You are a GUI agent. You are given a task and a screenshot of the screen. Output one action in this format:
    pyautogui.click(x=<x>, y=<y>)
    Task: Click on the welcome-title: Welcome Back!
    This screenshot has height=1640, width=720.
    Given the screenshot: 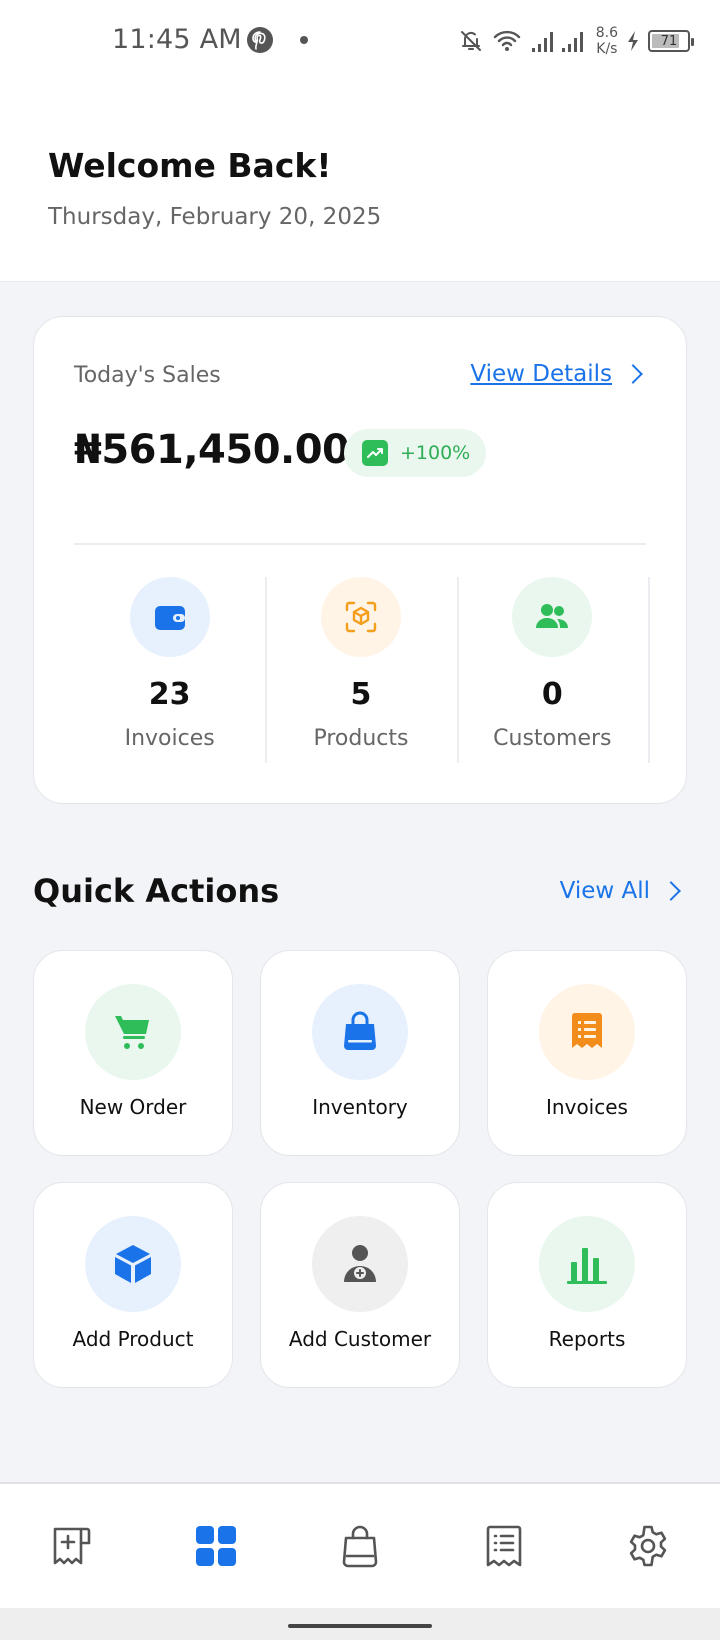 What is the action you would take?
    pyautogui.click(x=190, y=165)
    